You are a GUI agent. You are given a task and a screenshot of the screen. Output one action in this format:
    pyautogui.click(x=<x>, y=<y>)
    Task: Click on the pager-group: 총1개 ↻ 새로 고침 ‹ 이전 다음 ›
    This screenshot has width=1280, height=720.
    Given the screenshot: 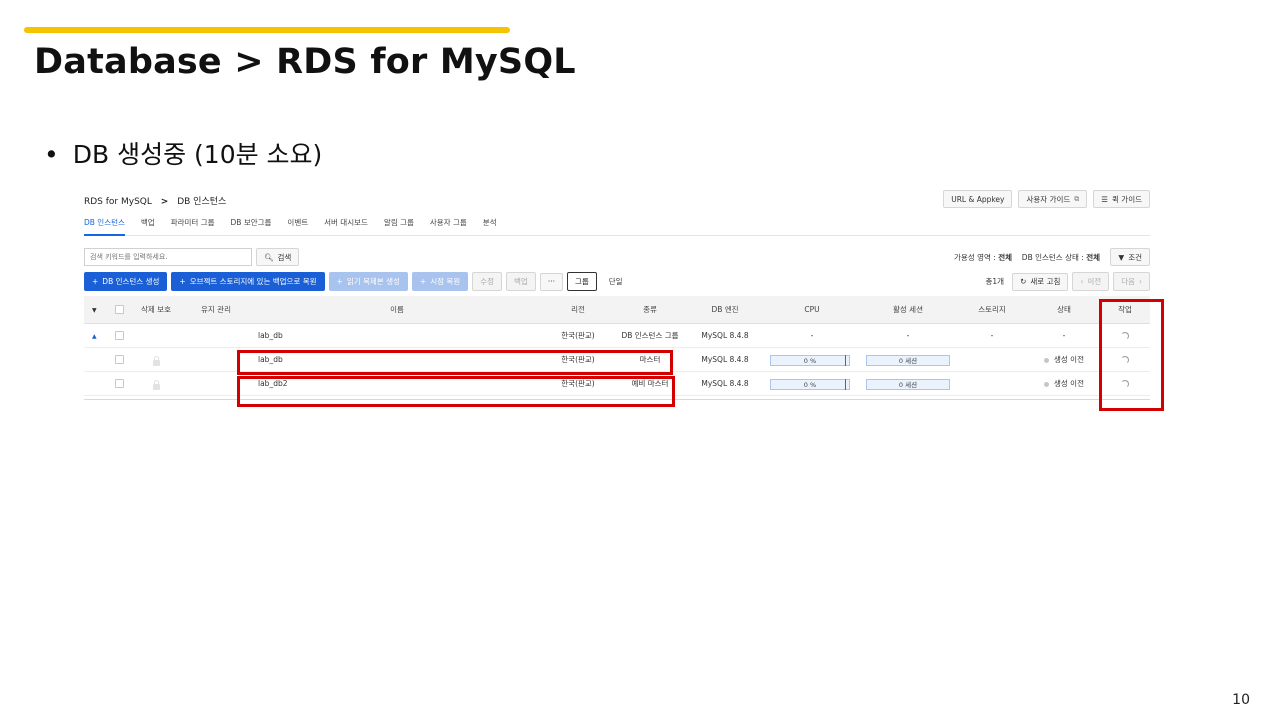 What is the action you would take?
    pyautogui.click(x=1068, y=281)
    